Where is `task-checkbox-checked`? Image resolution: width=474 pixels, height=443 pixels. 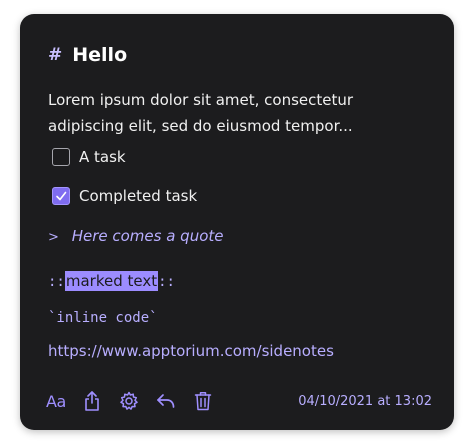
task-checkbox-checked is located at coordinates (61, 196).